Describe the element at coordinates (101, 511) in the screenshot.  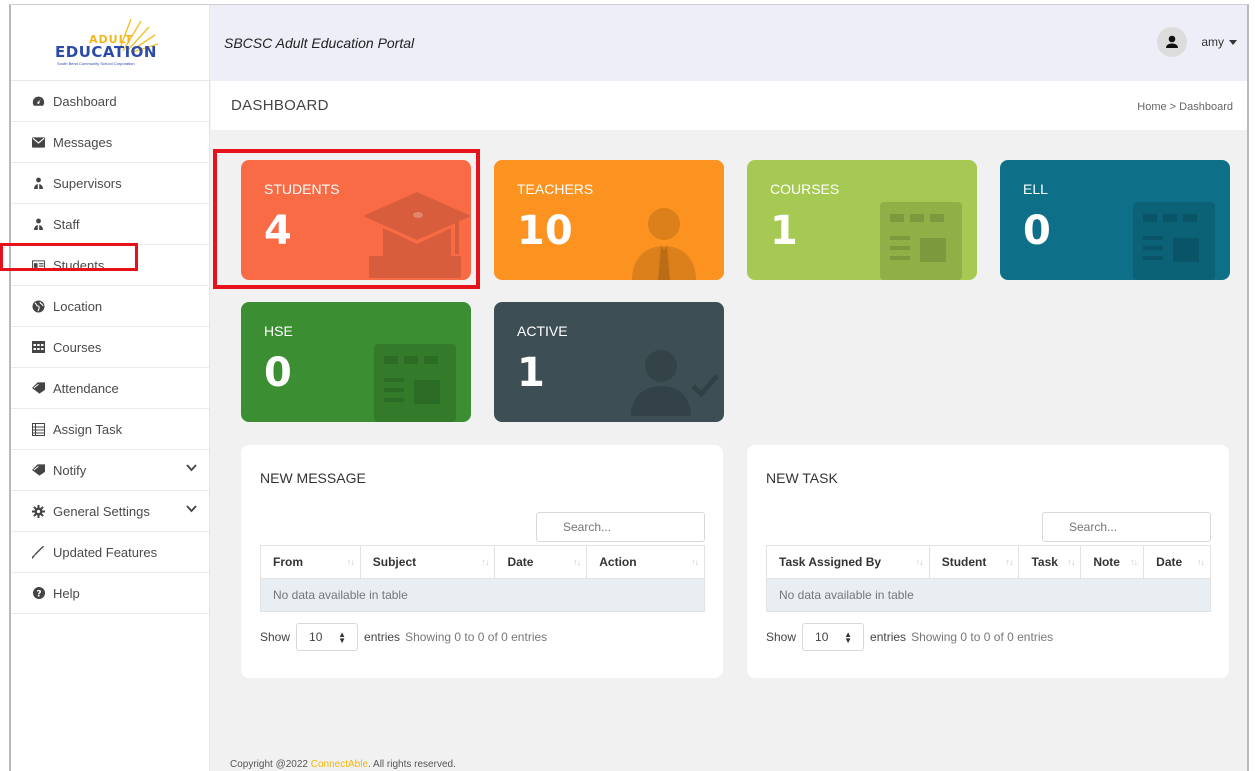
I see `sidebar-item-label: General Settings` at that location.